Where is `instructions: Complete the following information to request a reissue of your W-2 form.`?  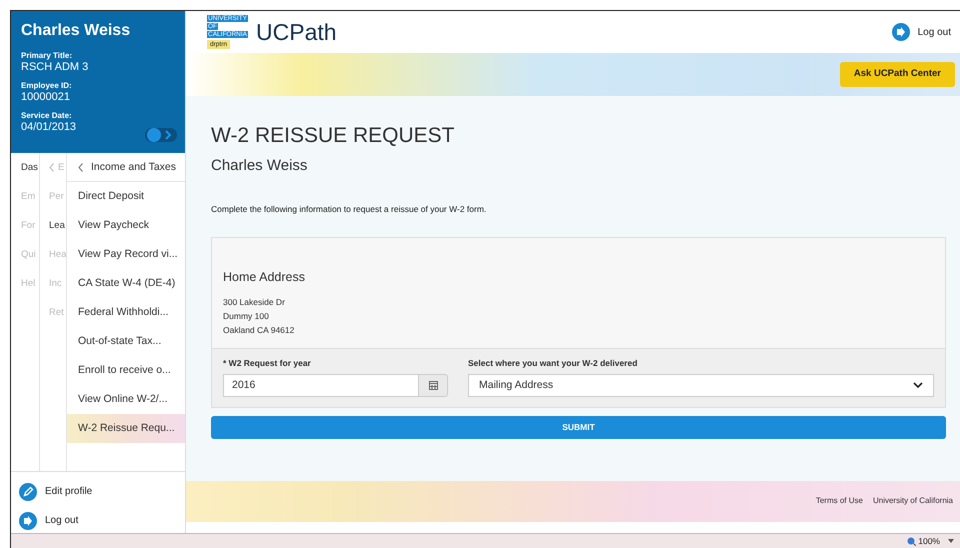 instructions: Complete the following information to request a reissue of your W-2 form. is located at coordinates (349, 209).